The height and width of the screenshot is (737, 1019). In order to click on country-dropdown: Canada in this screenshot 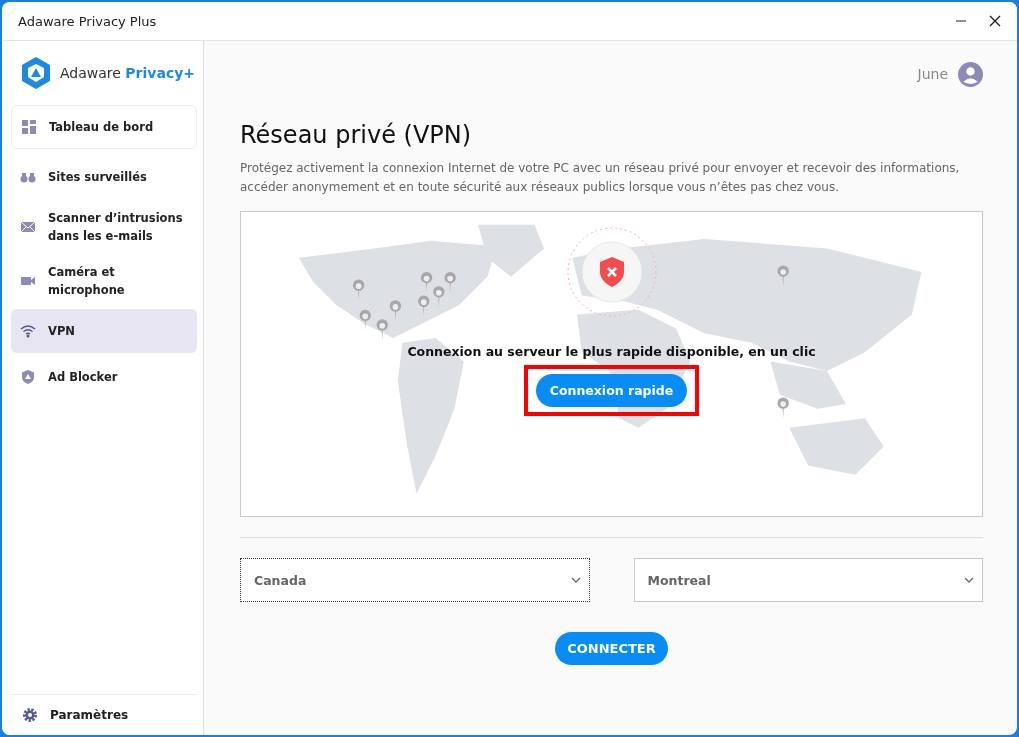, I will do `click(415, 580)`.